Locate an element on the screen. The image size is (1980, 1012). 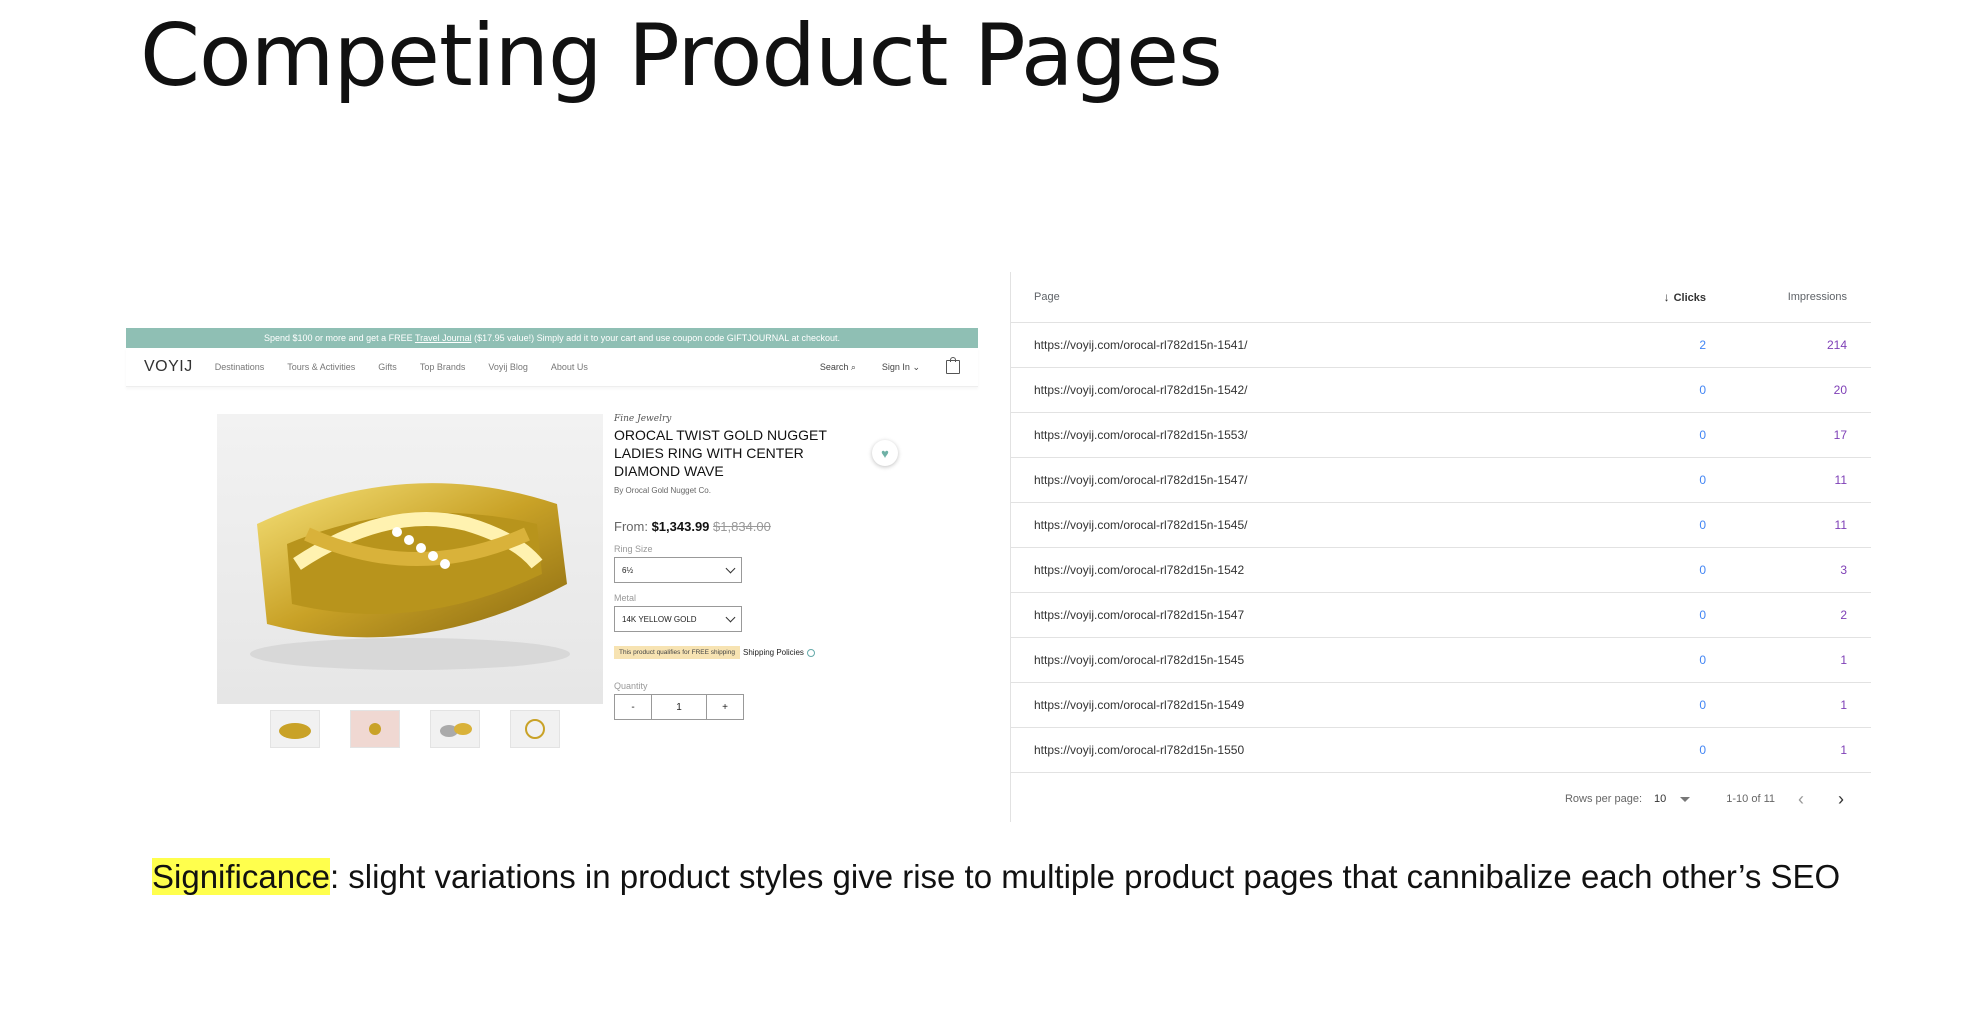
sign-in-link: Sign In ⌄ is located at coordinates (901, 367).